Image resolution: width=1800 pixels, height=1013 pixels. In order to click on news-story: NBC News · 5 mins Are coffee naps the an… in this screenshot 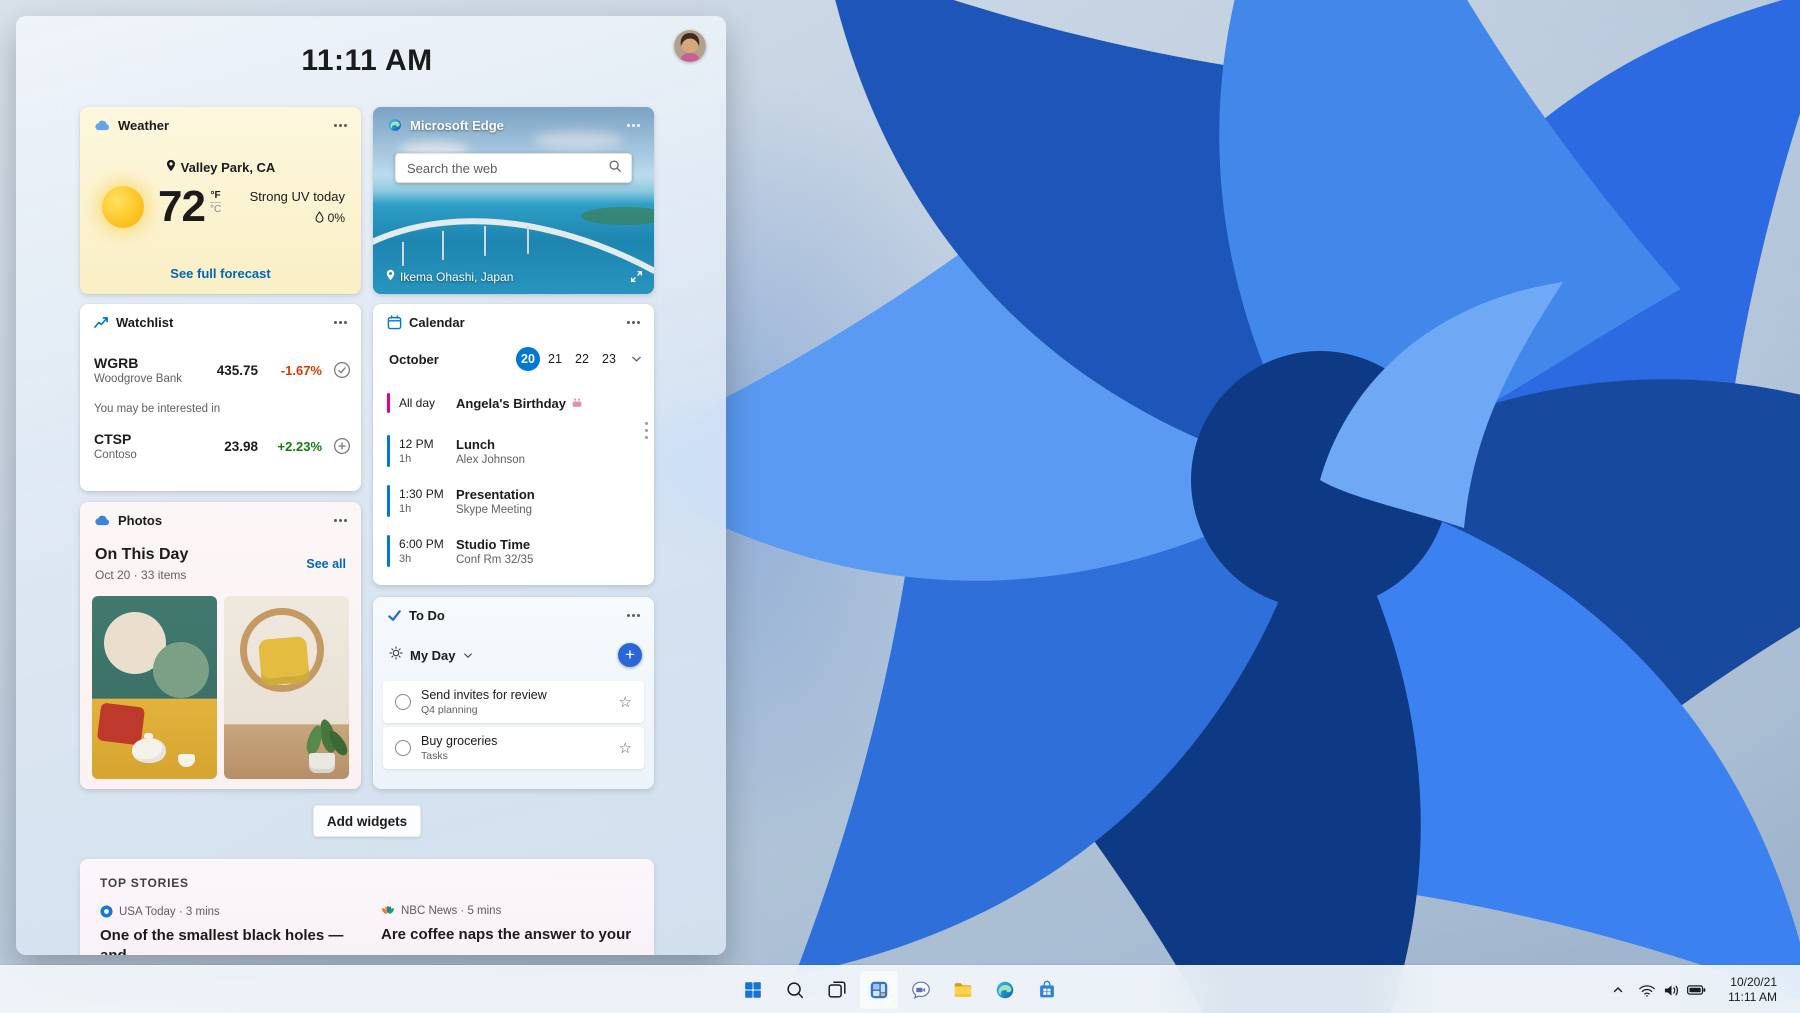, I will do `click(507, 930)`.